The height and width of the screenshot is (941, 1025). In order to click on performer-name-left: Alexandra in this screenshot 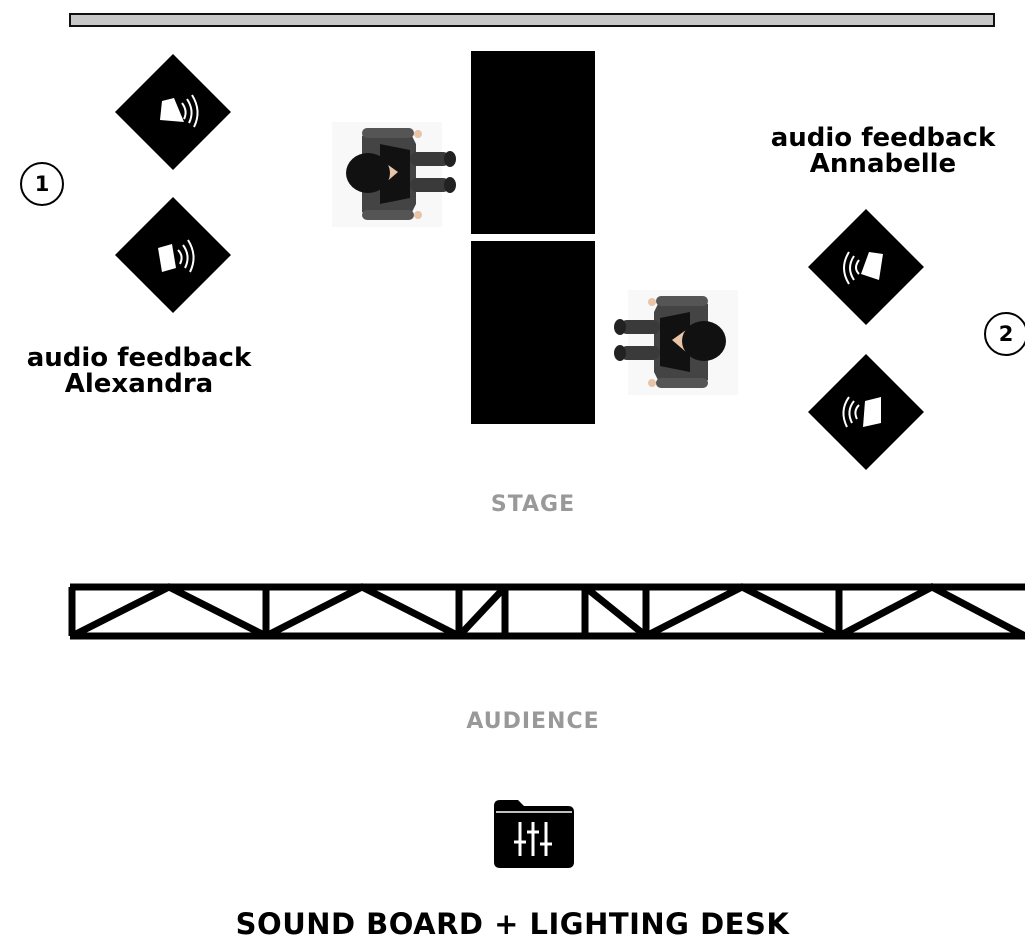, I will do `click(139, 384)`.